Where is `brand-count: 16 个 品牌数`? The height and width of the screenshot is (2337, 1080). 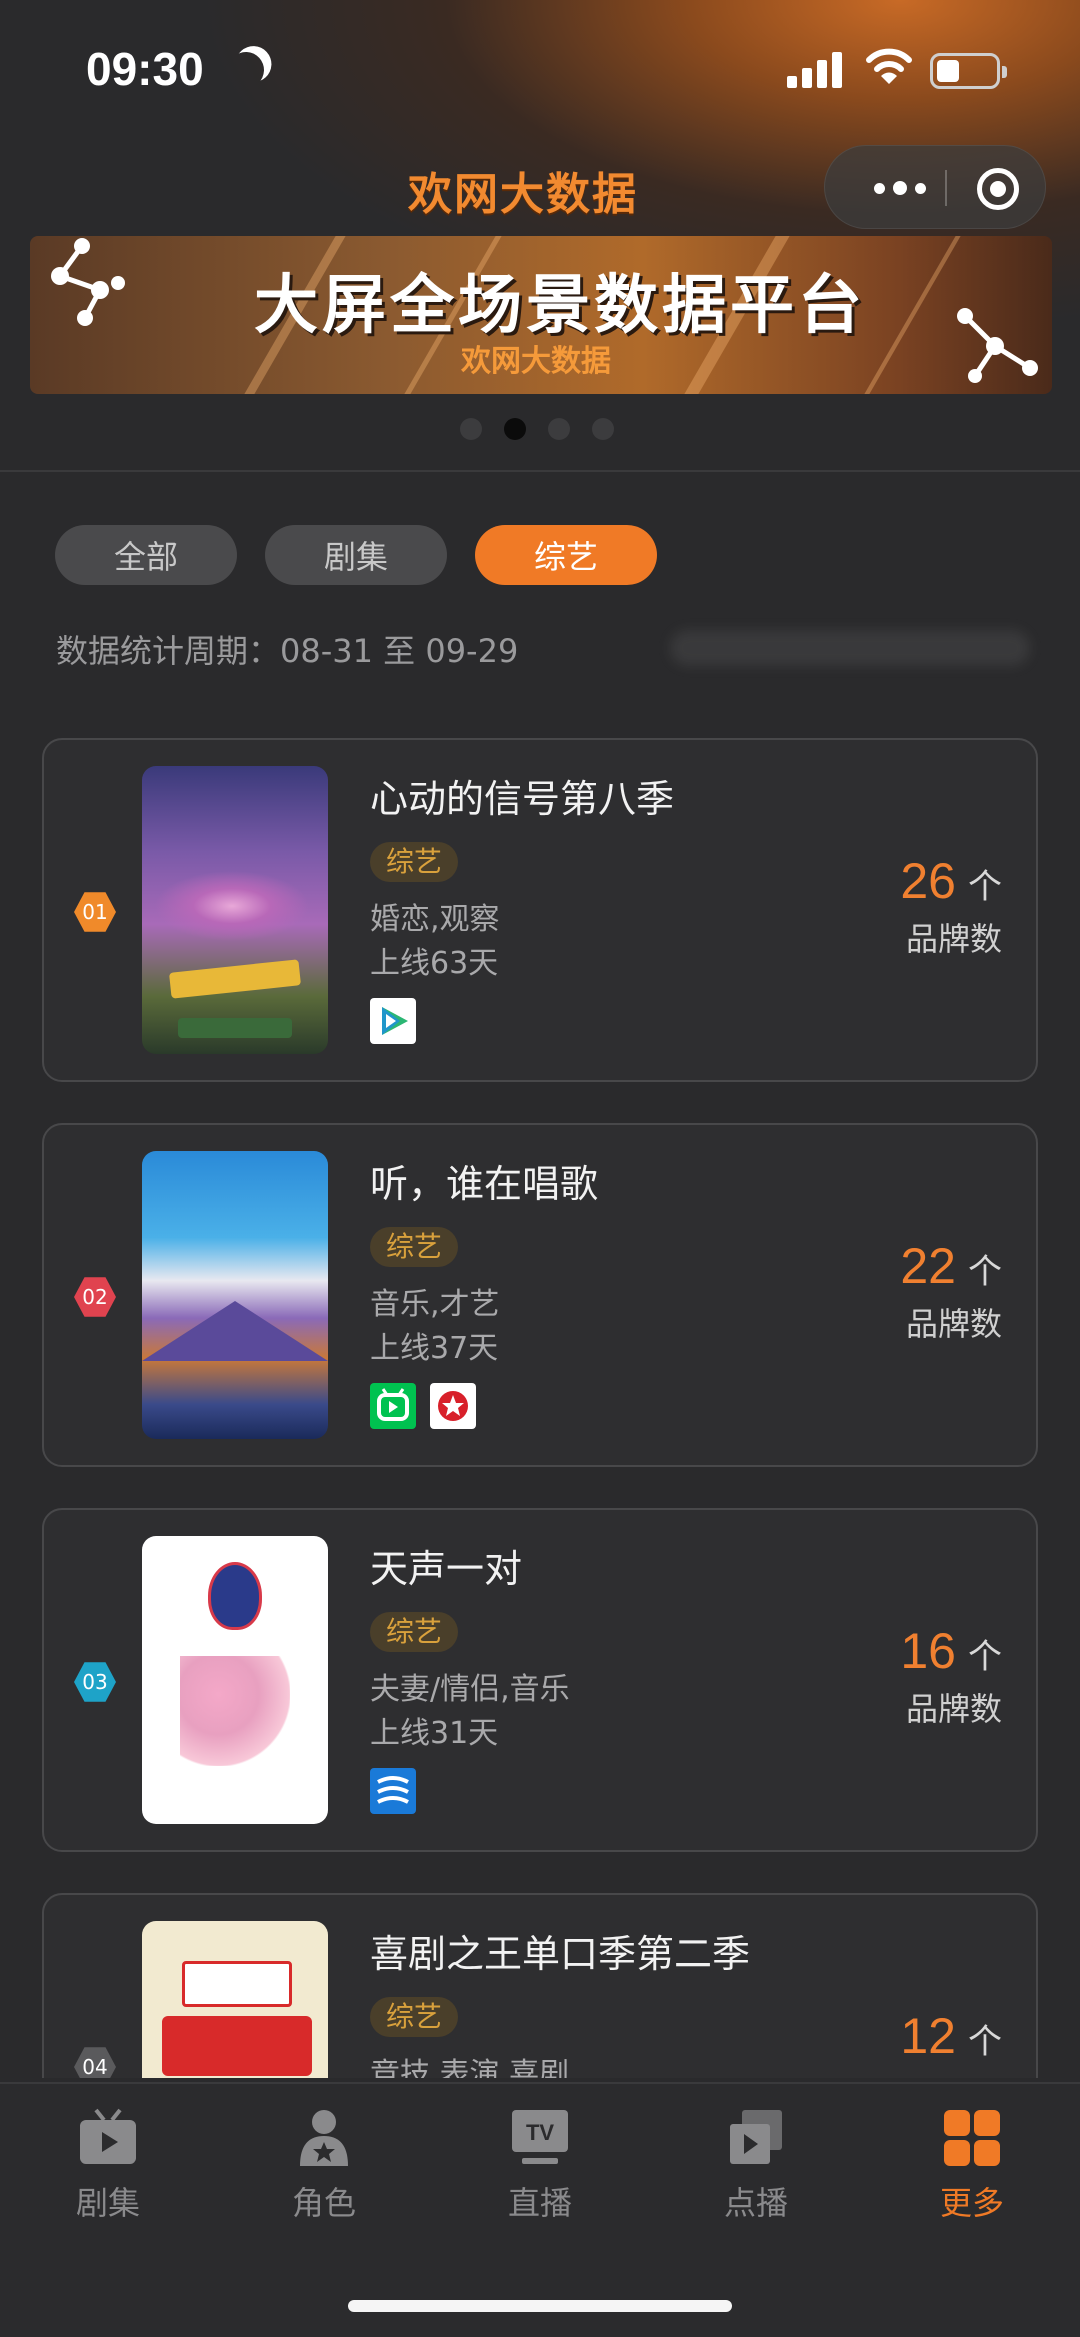 brand-count: 16 个 品牌数 is located at coordinates (951, 1676).